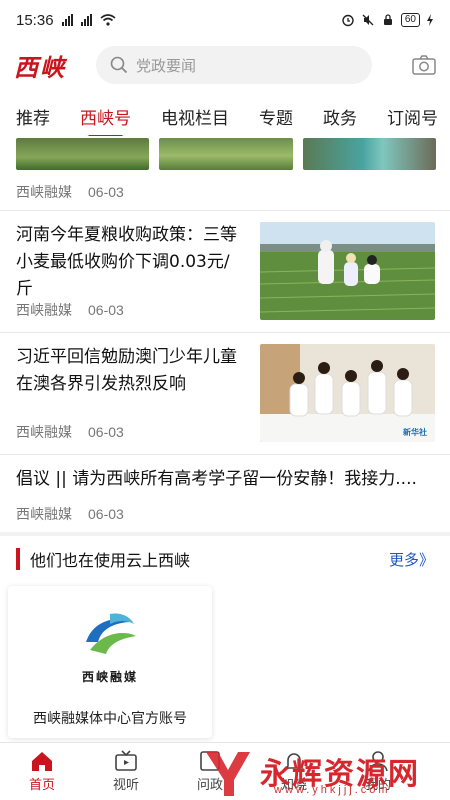  I want to click on watermark-logo-icon, so click(228, 774).